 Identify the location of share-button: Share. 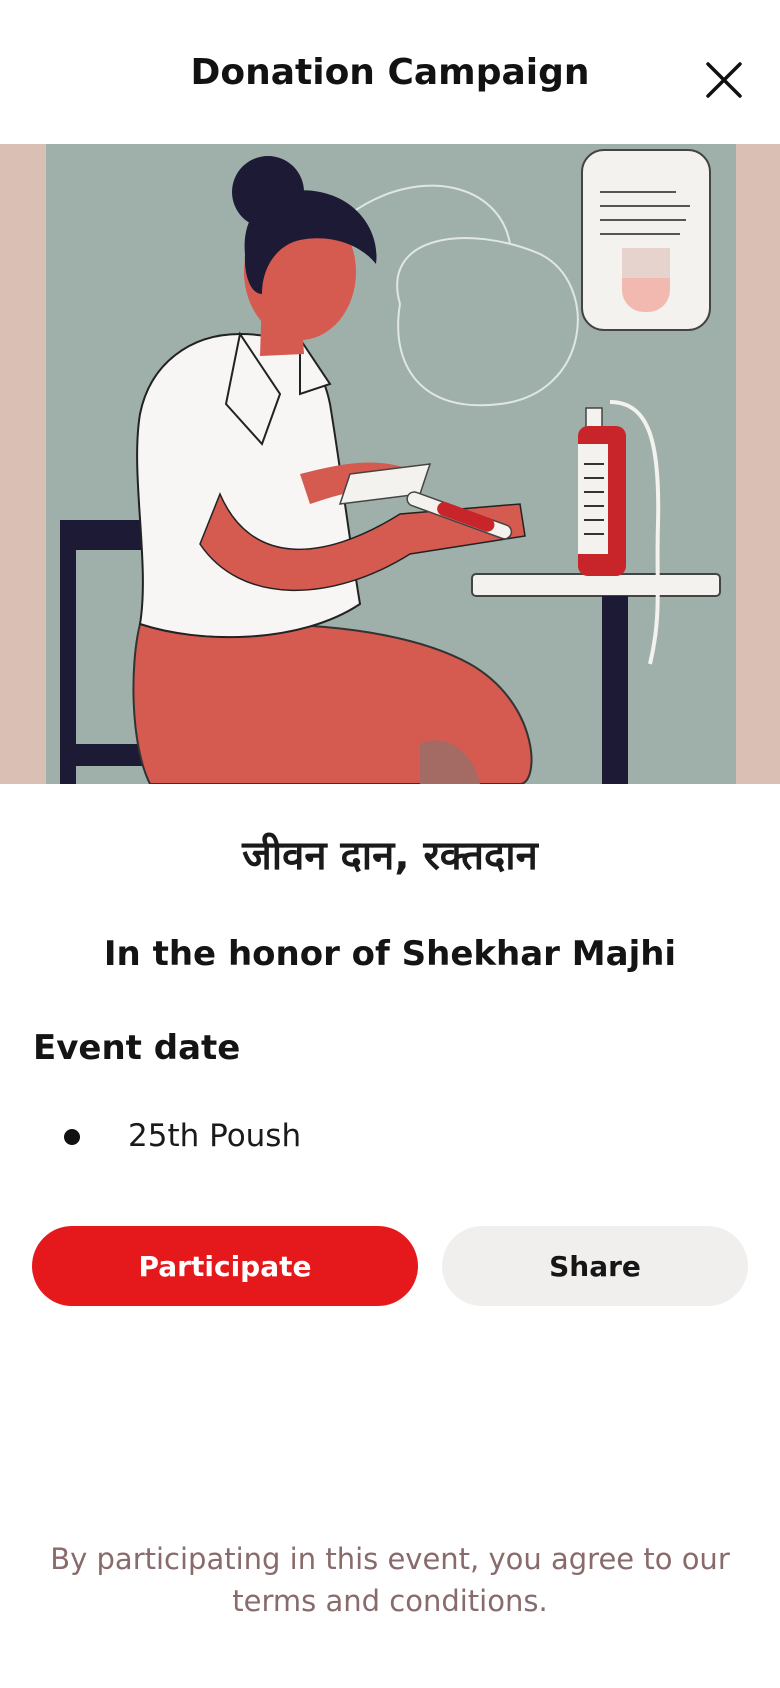
(595, 1266).